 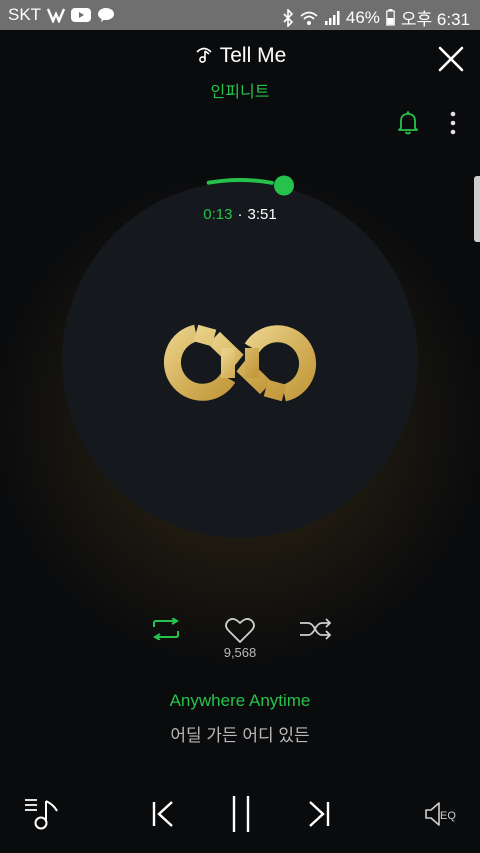 I want to click on heart-icon, so click(x=240, y=630).